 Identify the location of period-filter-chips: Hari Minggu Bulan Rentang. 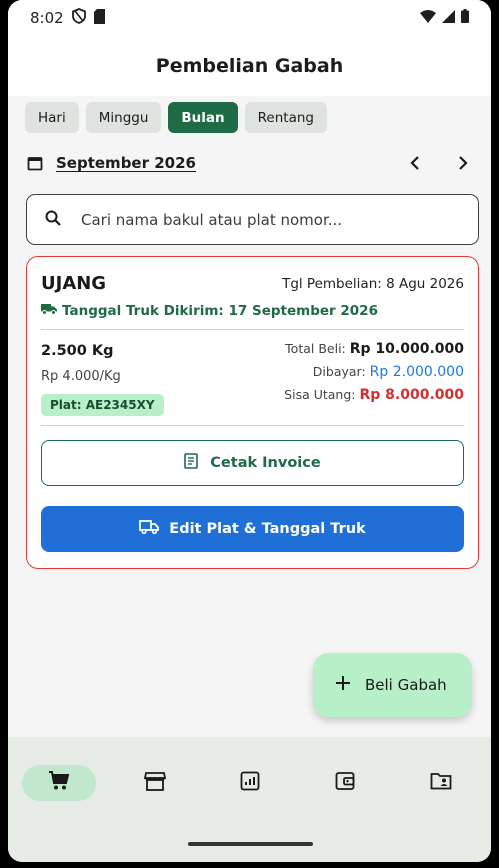
(176, 117).